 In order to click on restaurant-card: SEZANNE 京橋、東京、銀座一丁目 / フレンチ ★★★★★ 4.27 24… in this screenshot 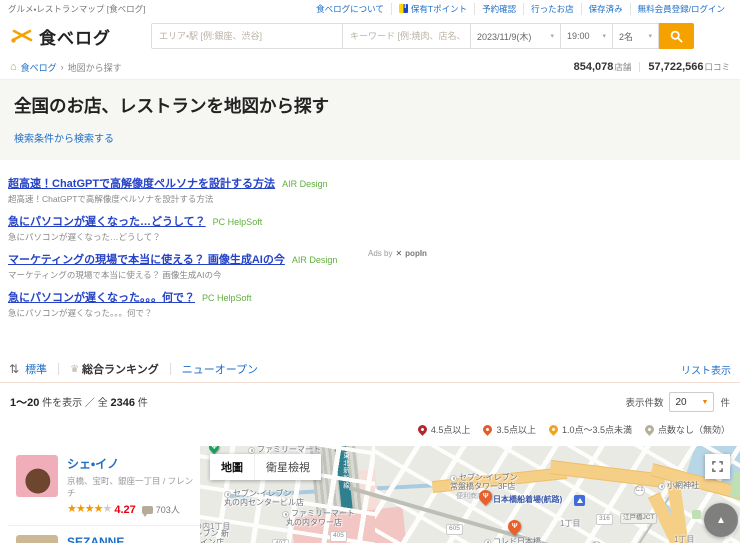, I will do `click(104, 534)`.